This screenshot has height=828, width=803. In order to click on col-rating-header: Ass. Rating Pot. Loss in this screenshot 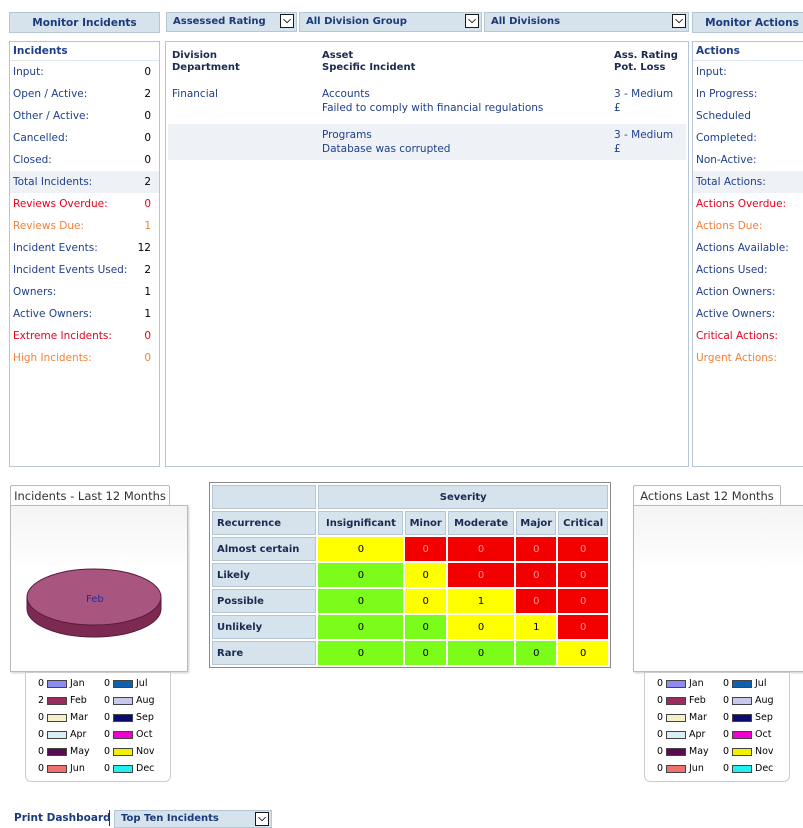, I will do `click(646, 62)`.